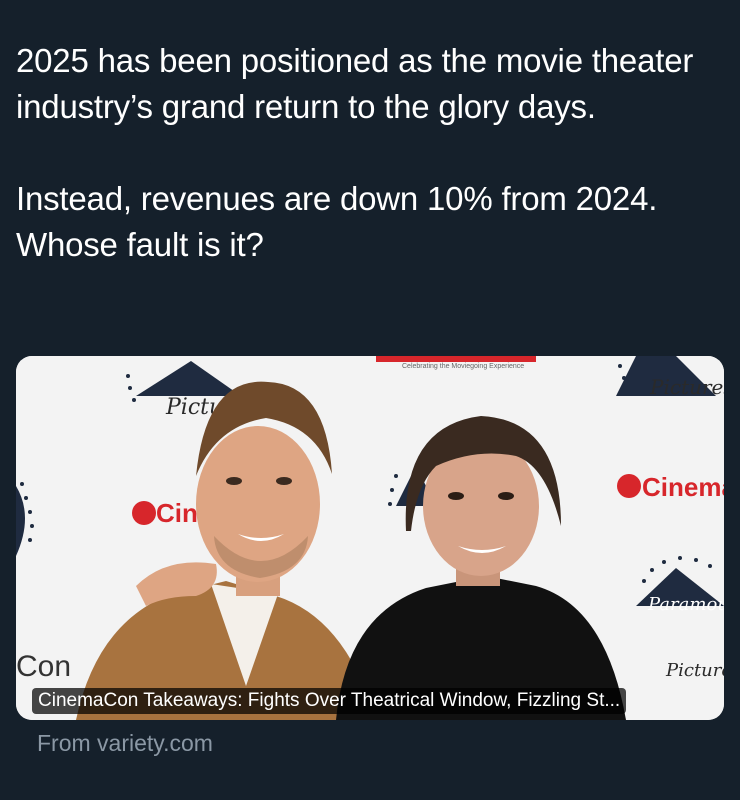 Image resolution: width=740 pixels, height=800 pixels. I want to click on paramount-logo-text: Paramount, so click(685, 604).